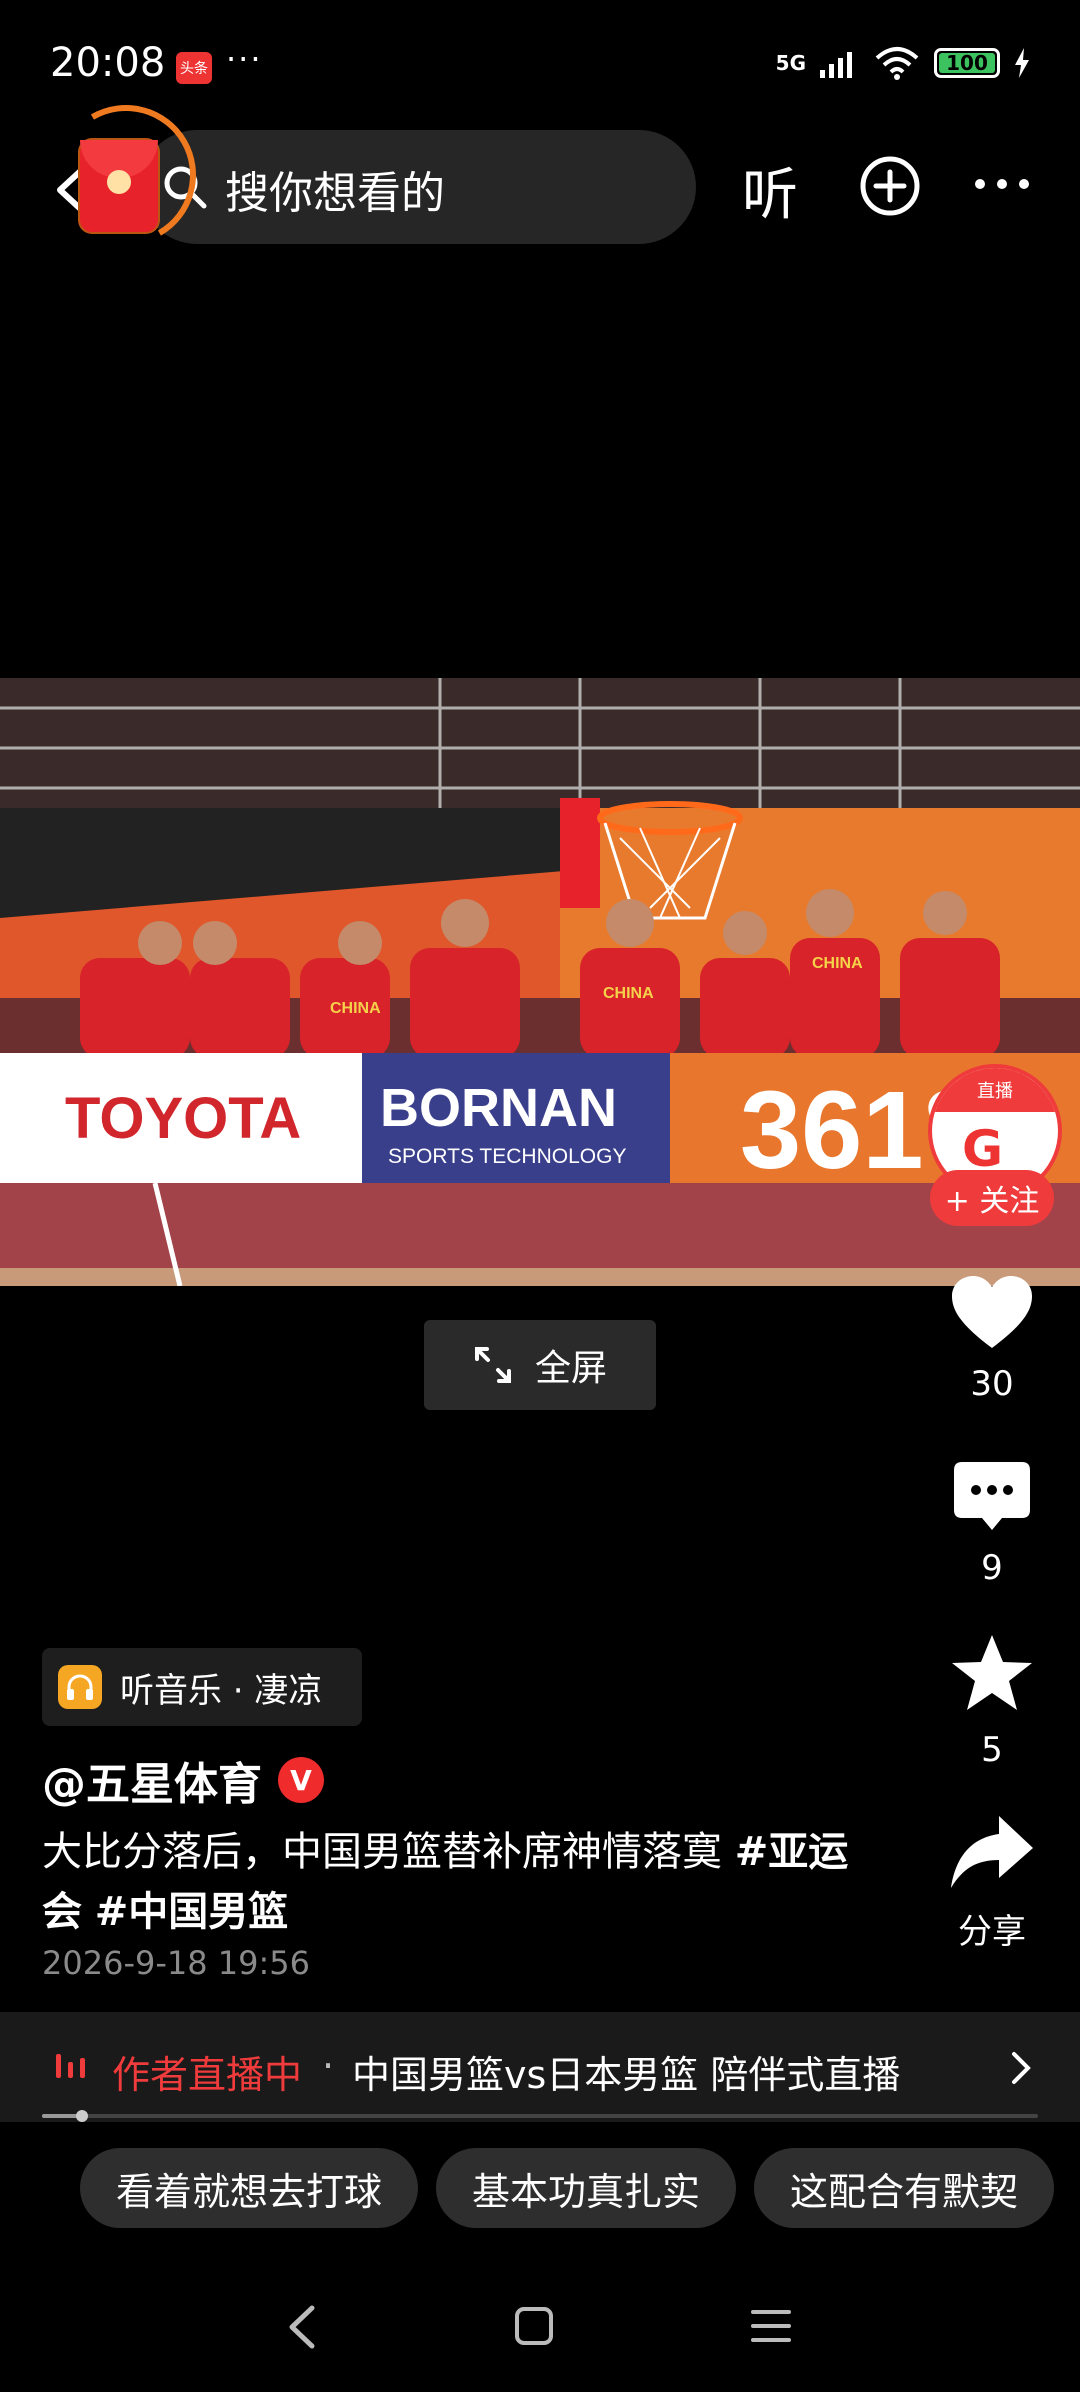 The image size is (1080, 2392). I want to click on share-action: 分享, so click(992, 1883).